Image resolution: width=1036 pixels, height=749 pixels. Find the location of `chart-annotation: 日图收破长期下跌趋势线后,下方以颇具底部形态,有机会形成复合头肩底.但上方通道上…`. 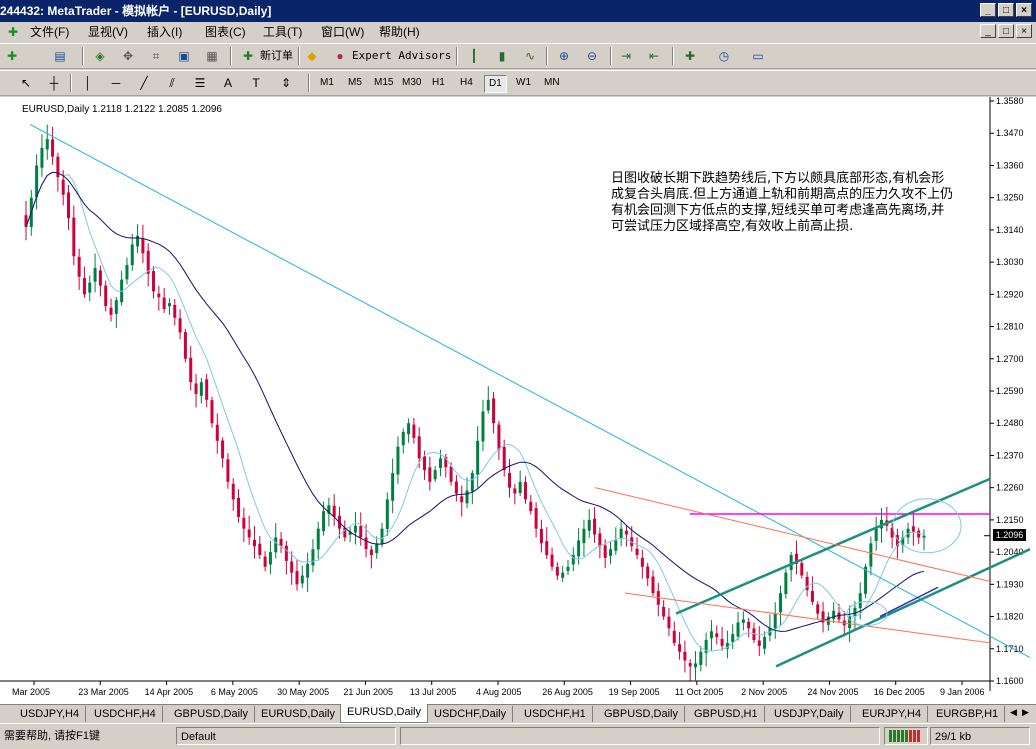

chart-annotation: 日图收破长期下跌趋势线后,下方以颇具底部形态,有机会形成复合头肩底.但上方通道上… is located at coordinates (781, 227).